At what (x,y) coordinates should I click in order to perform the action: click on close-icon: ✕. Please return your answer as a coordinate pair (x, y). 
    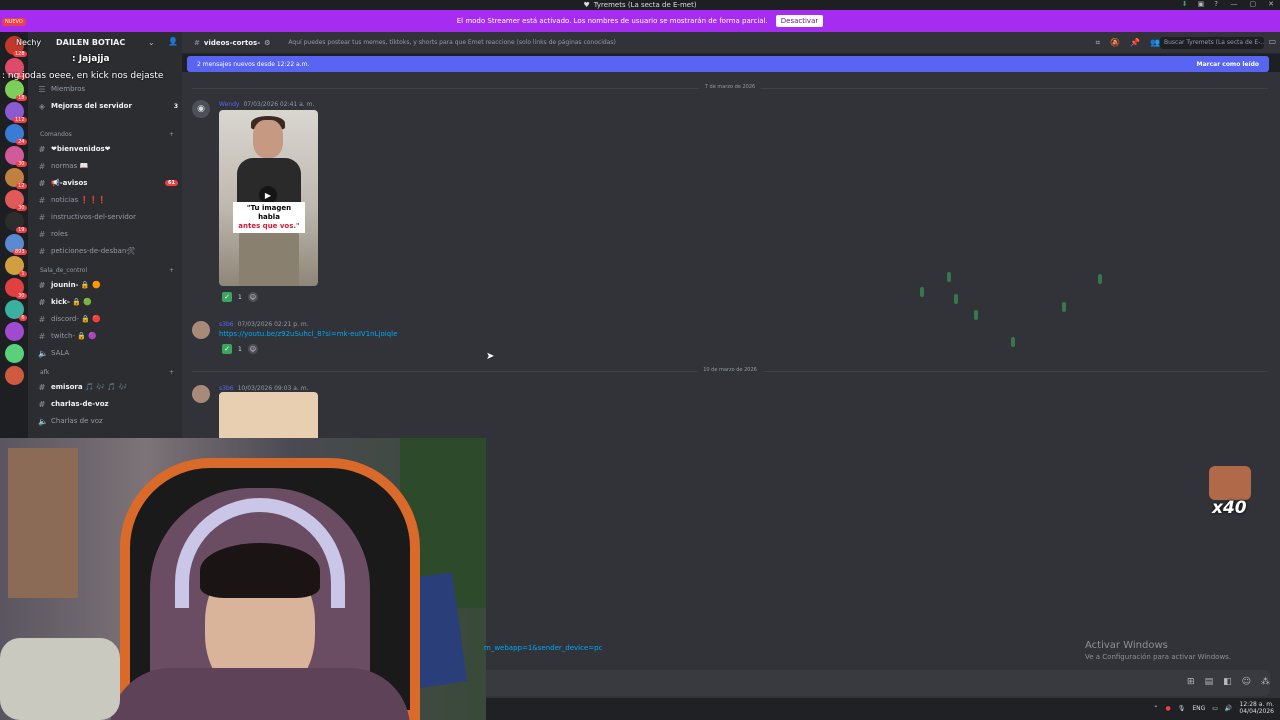
    Looking at the image, I should click on (1271, 4).